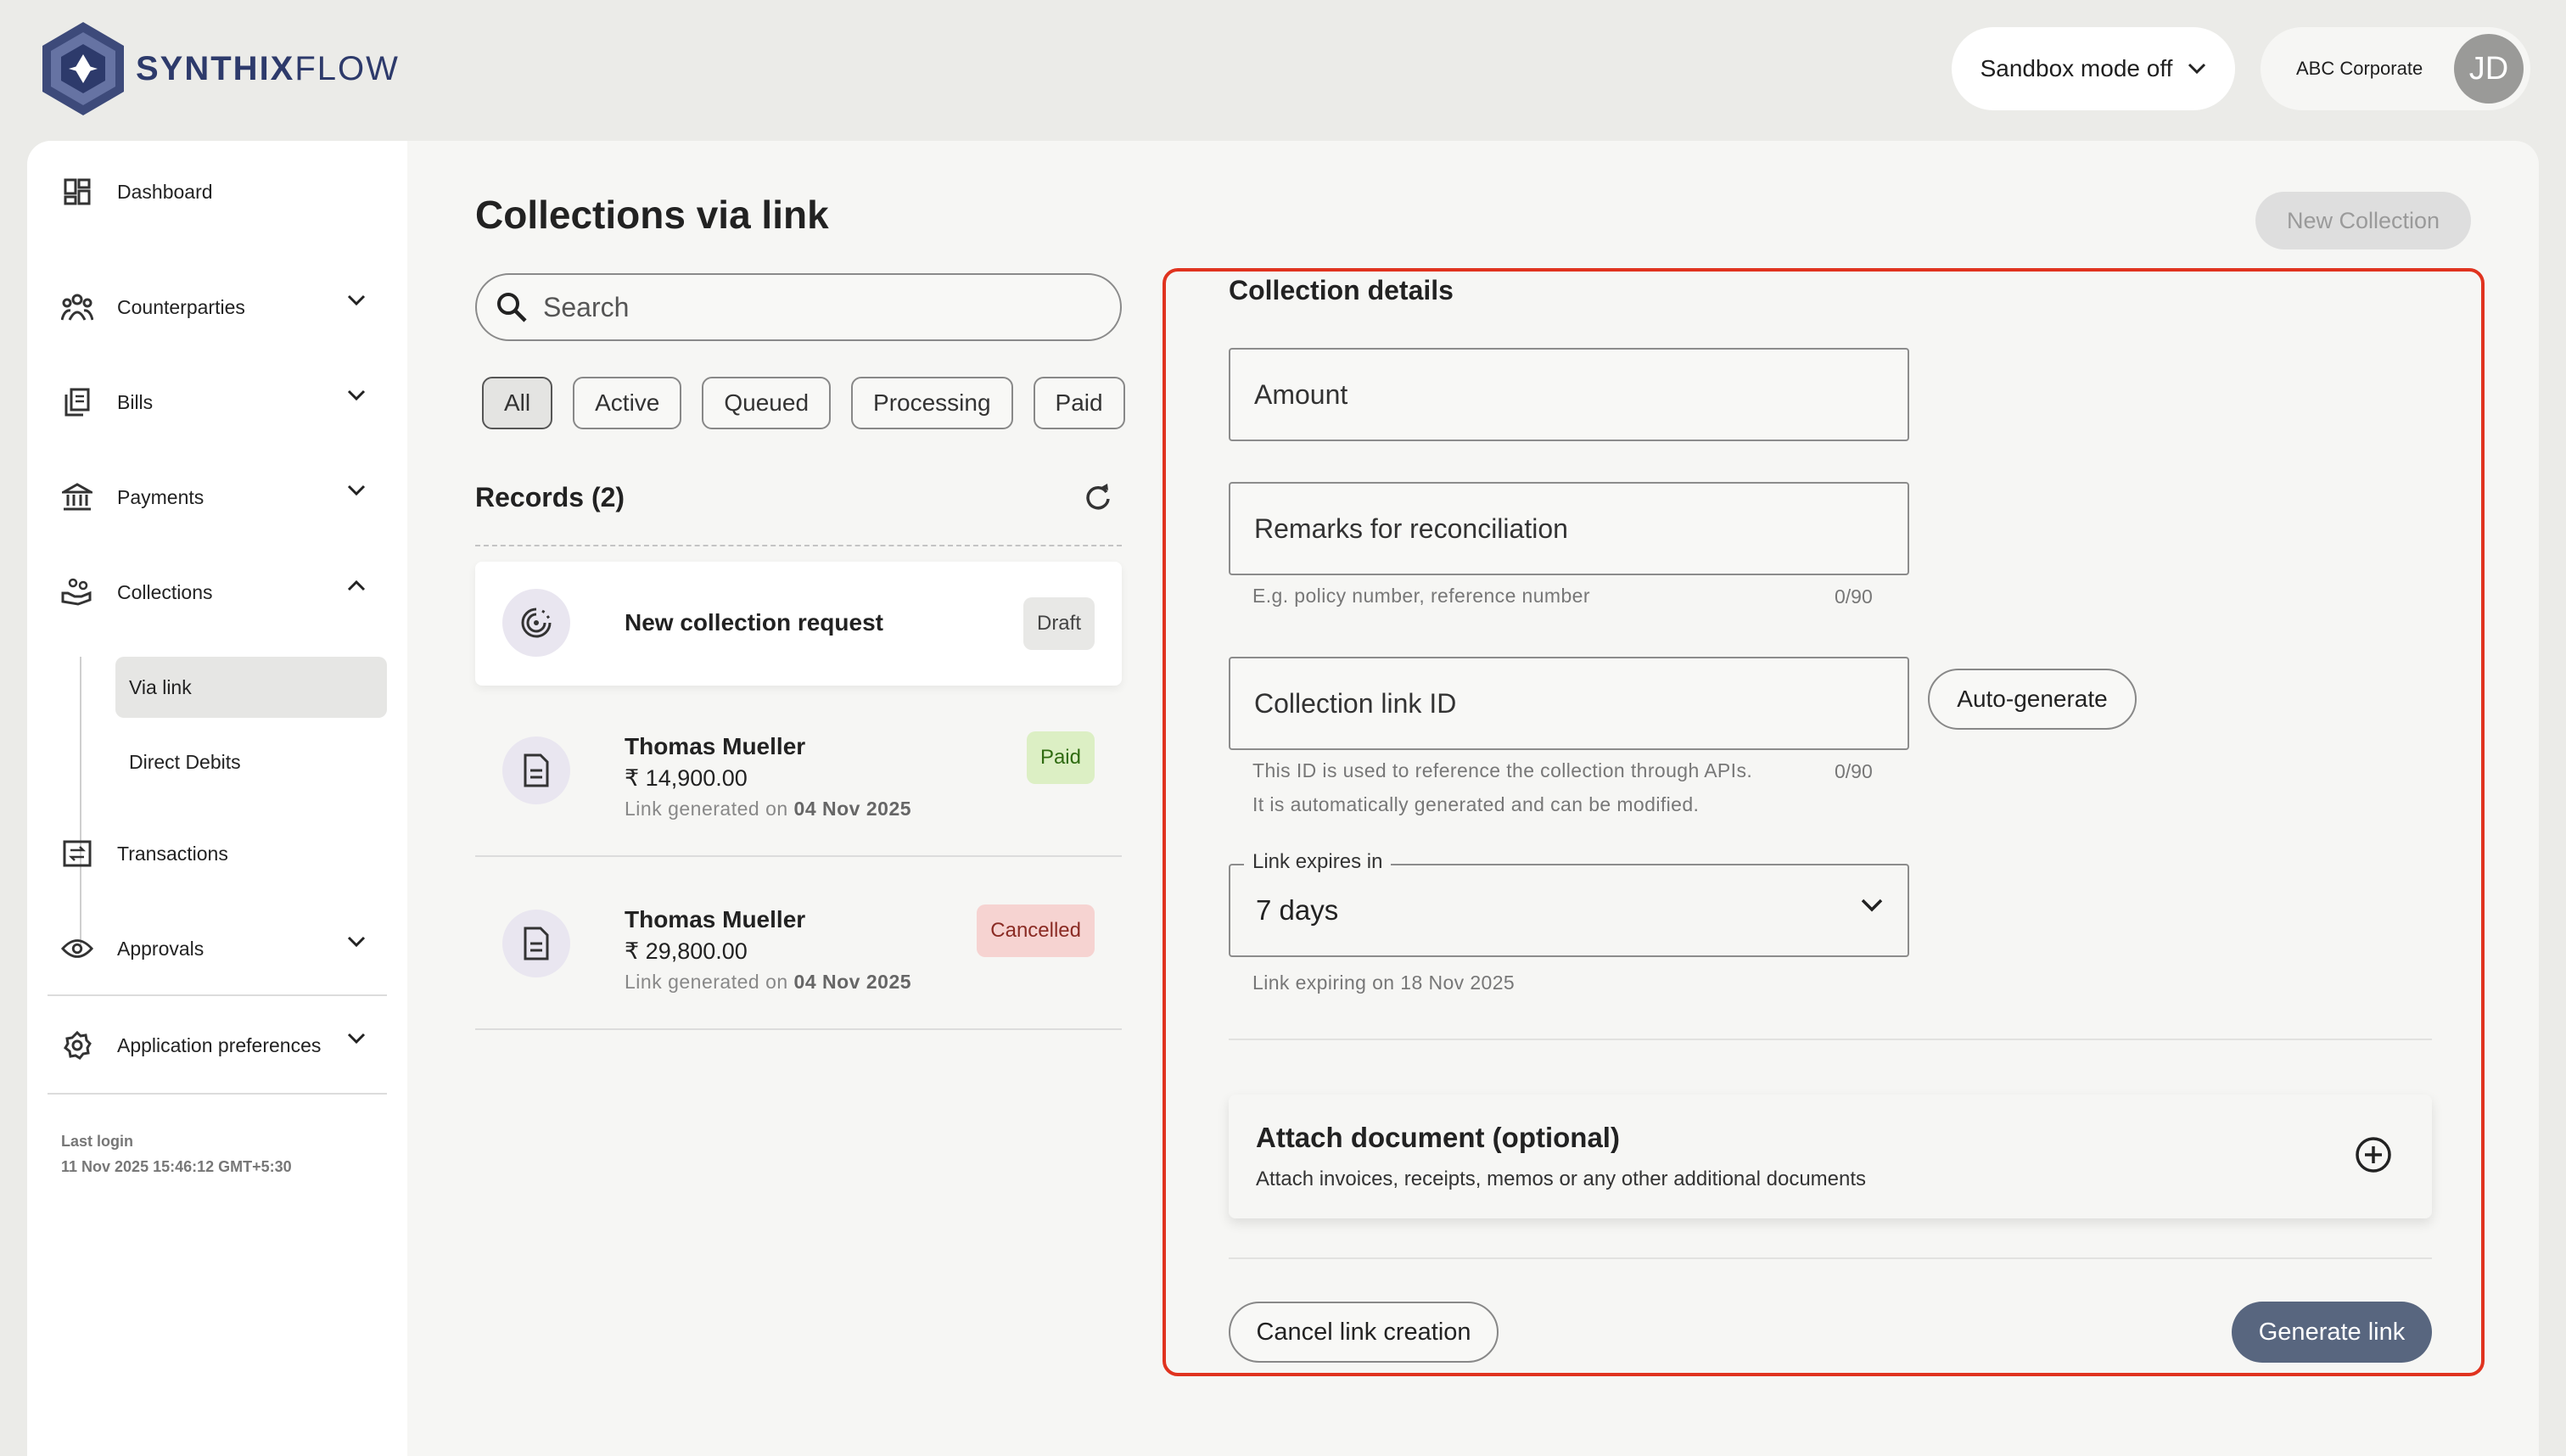 Image resolution: width=2566 pixels, height=1456 pixels. I want to click on filter-chip-queued: Queued, so click(767, 403).